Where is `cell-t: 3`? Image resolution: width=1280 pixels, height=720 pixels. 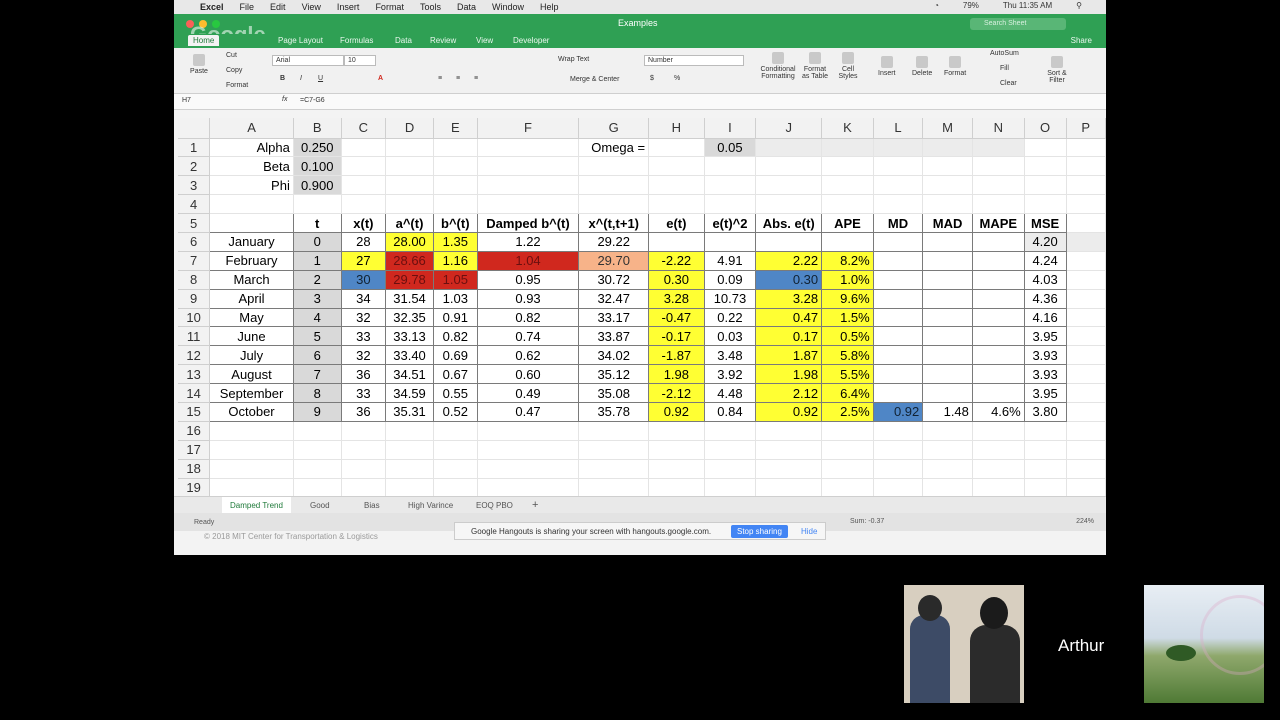
cell-t: 3 is located at coordinates (317, 298).